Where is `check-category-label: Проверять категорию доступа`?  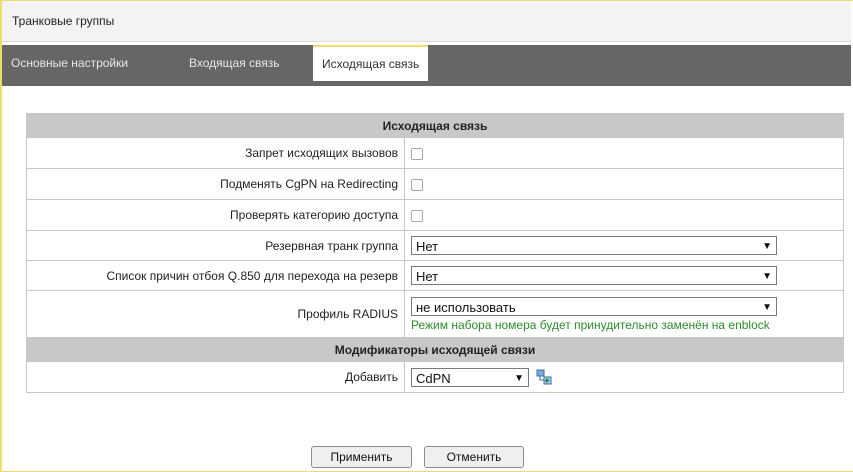
check-category-label: Проверять категорию доступа is located at coordinates (215, 215).